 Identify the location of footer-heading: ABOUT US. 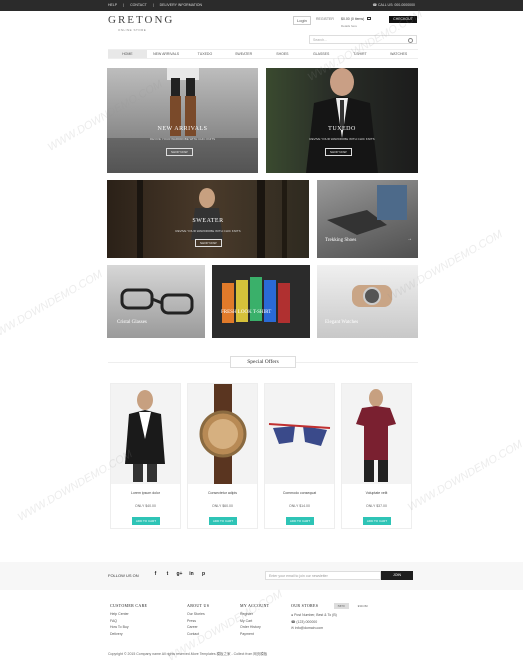
(198, 605).